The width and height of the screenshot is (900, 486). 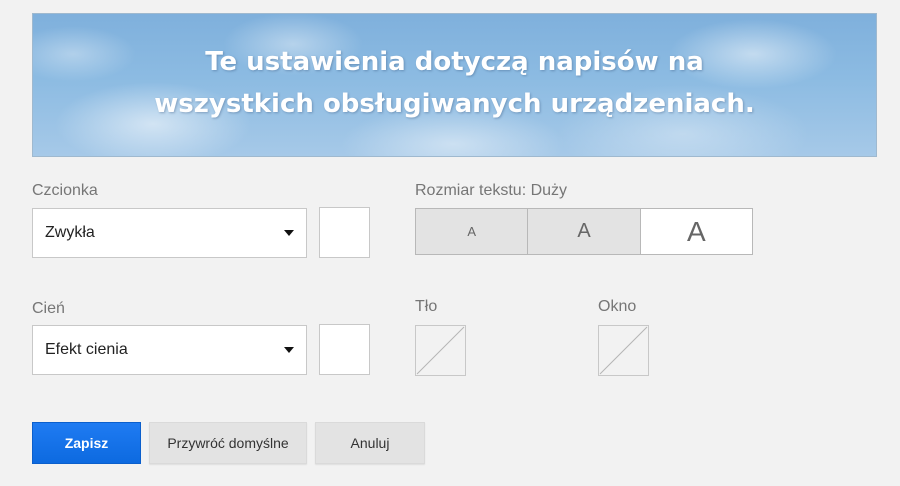 I want to click on text-size-selector: A A A, so click(x=584, y=231).